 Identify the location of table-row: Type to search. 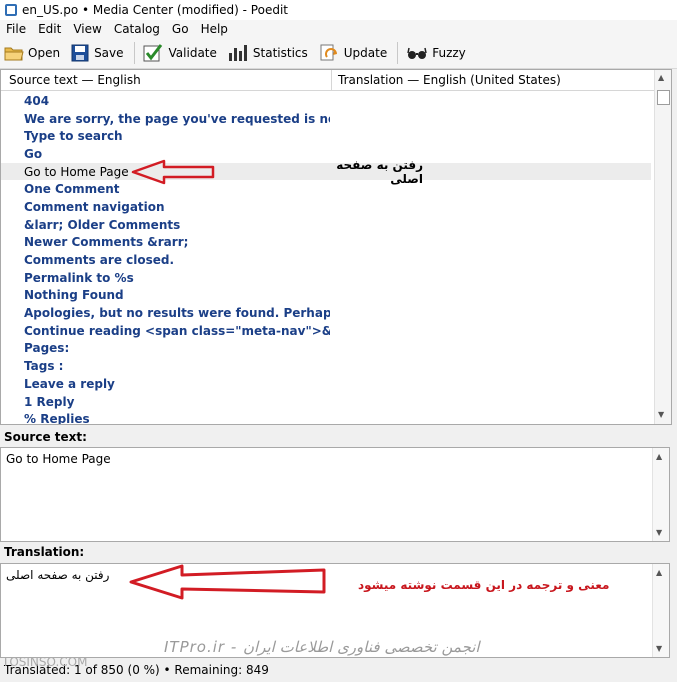
(326, 136).